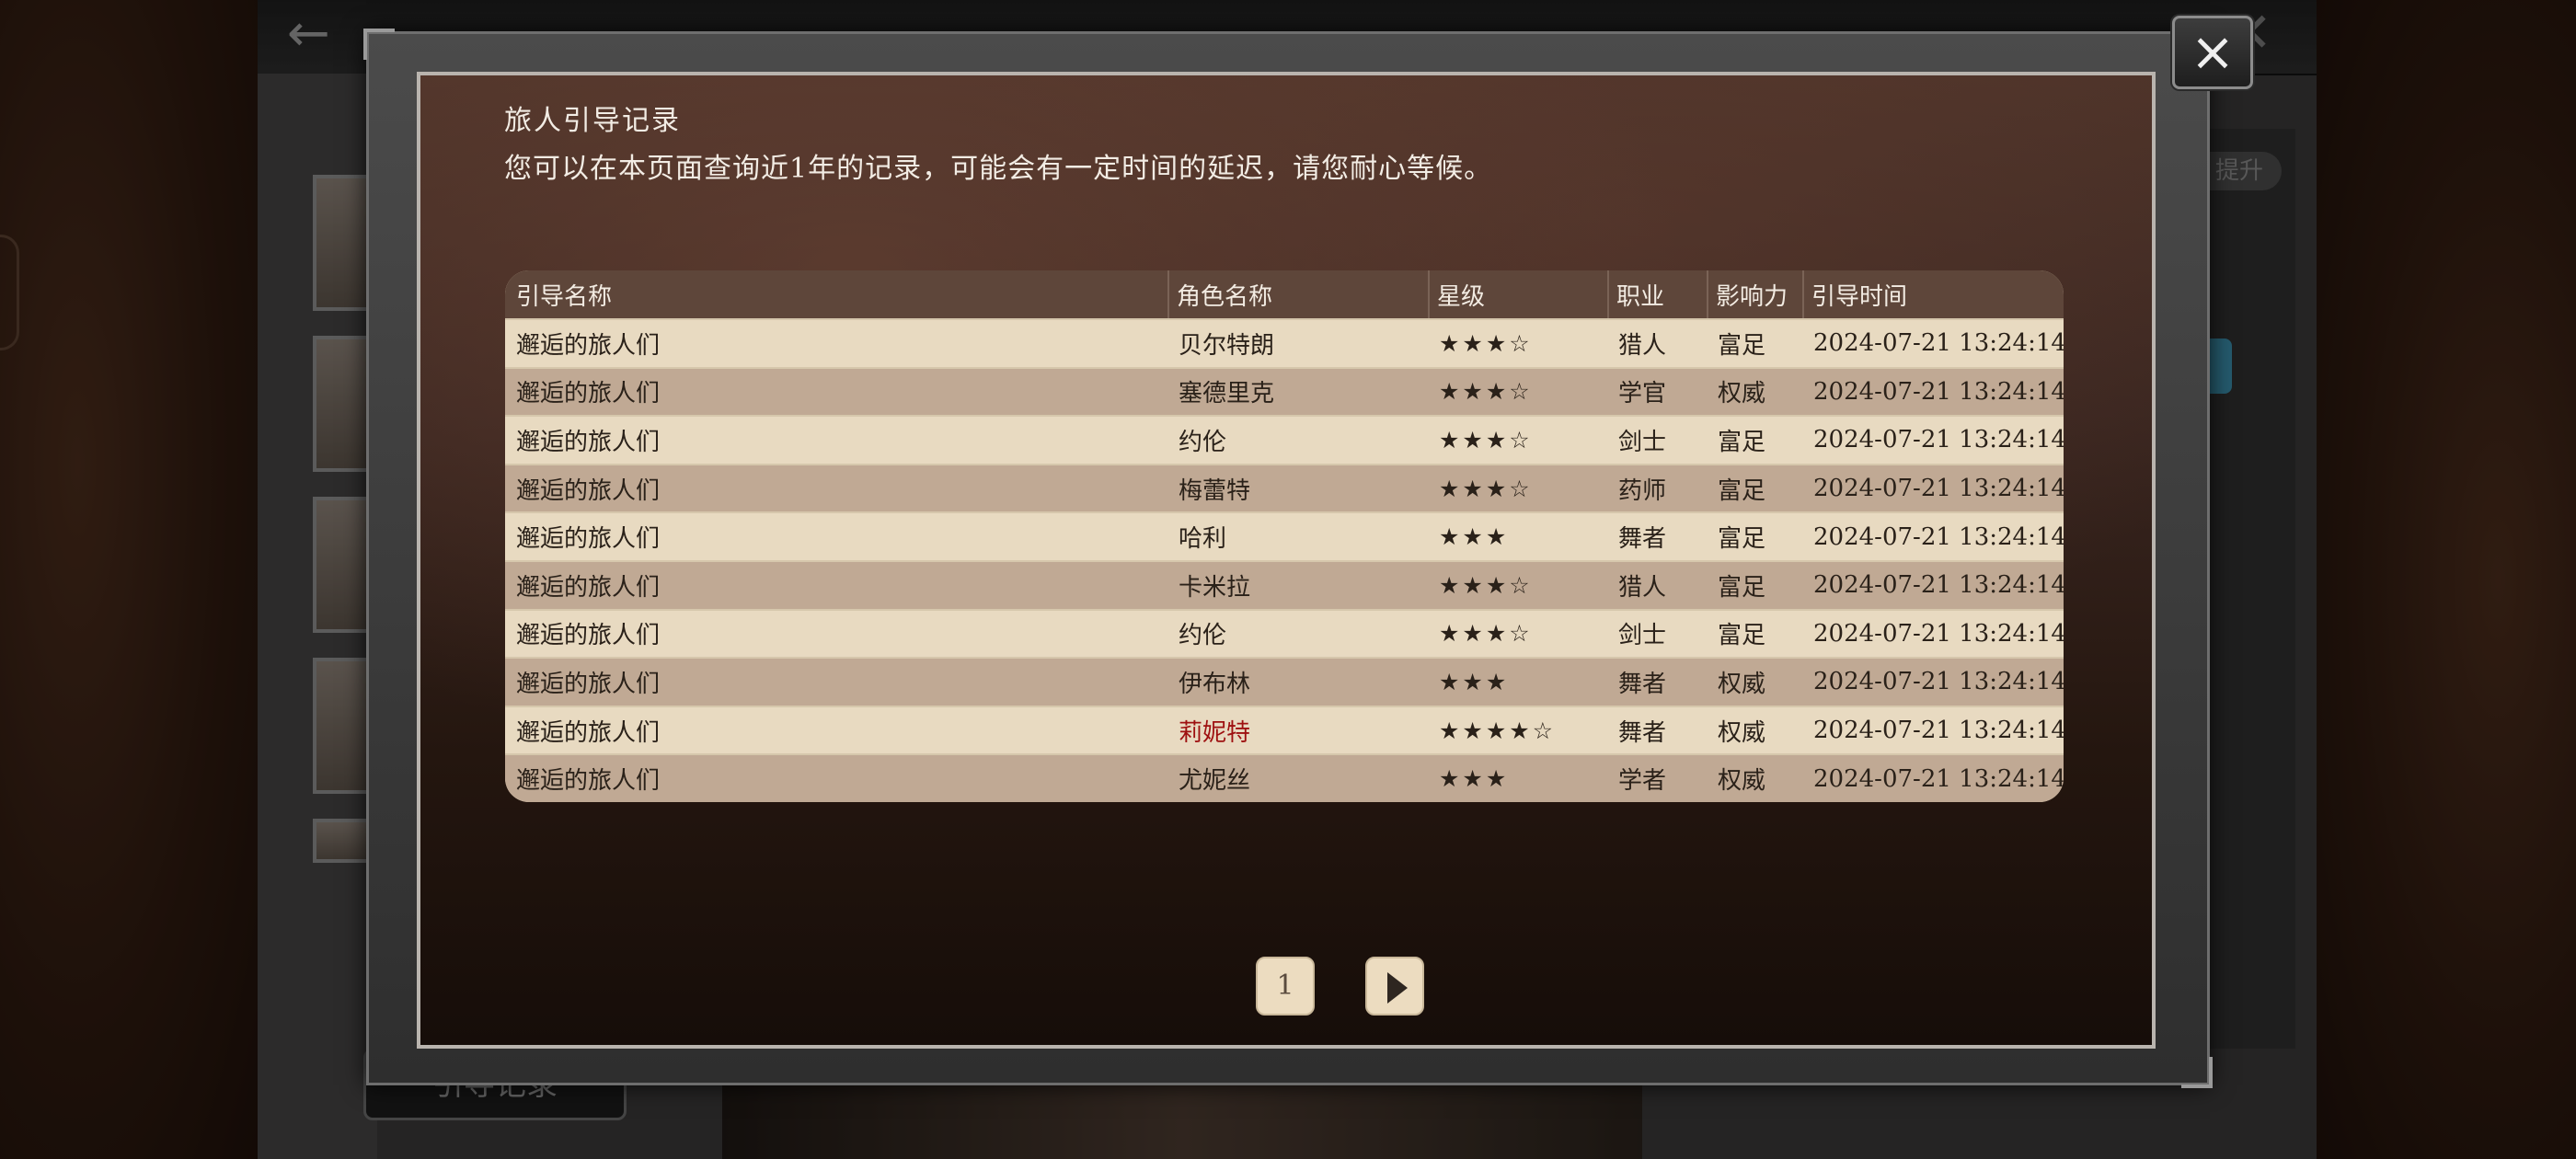  What do you see at coordinates (1284, 729) in the screenshot?
I see `table-row: 邂逅的旅人们 莉妮特 ★★★★☆ 舞者 权威 2024-07-21 13:24:14` at bounding box center [1284, 729].